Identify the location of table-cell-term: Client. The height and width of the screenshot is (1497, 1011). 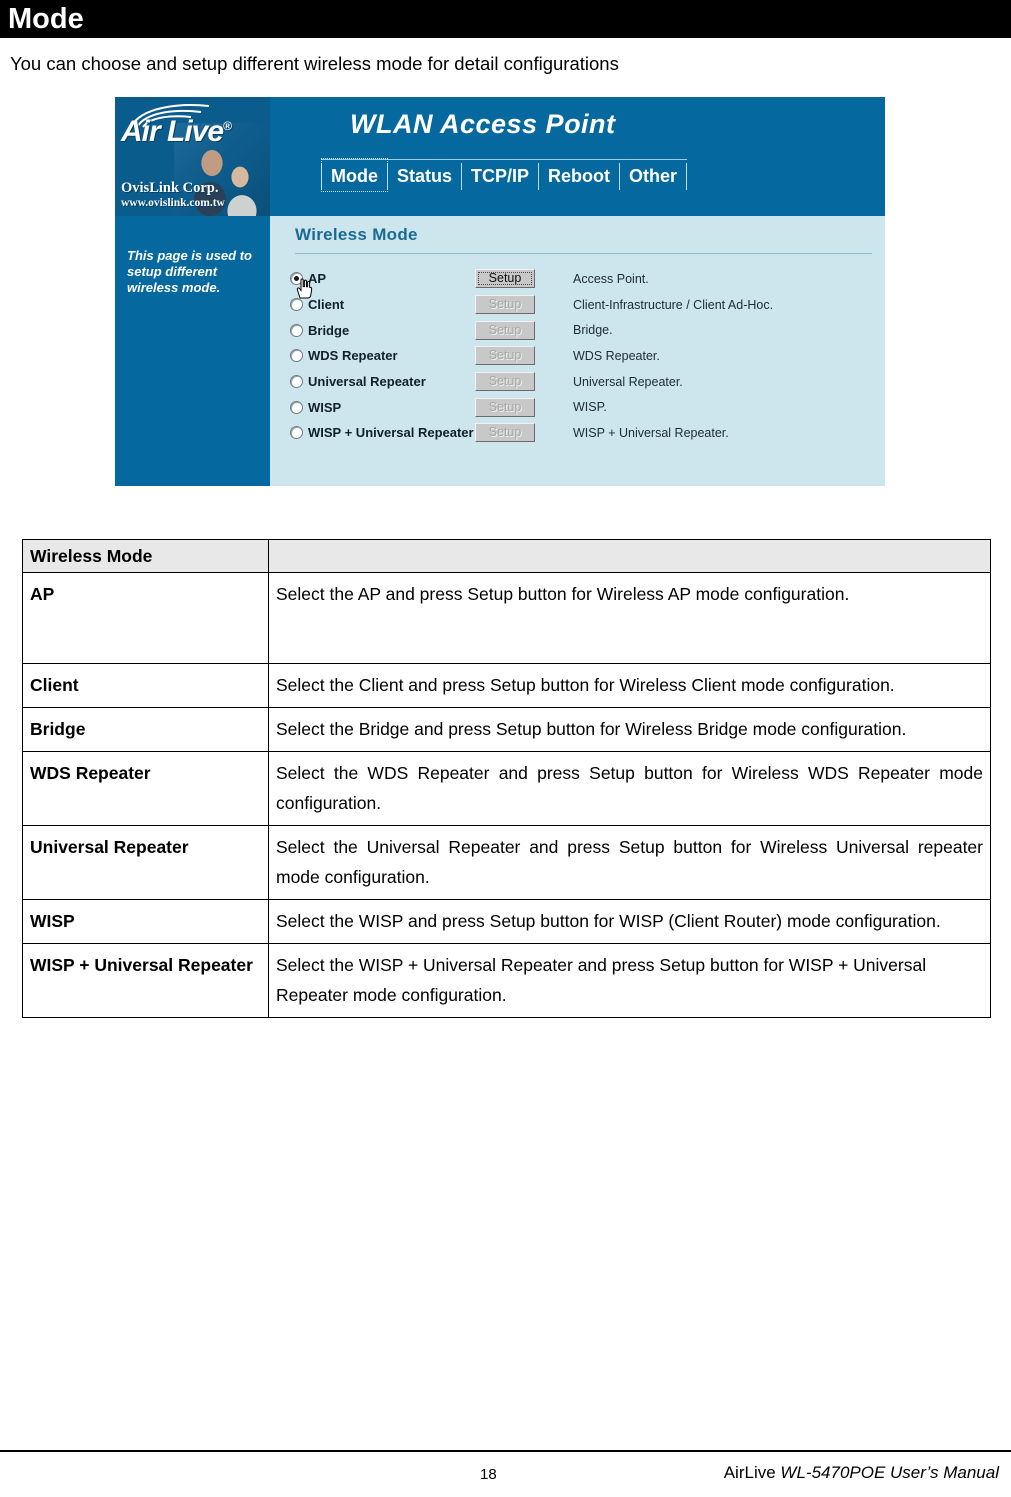
(145, 685).